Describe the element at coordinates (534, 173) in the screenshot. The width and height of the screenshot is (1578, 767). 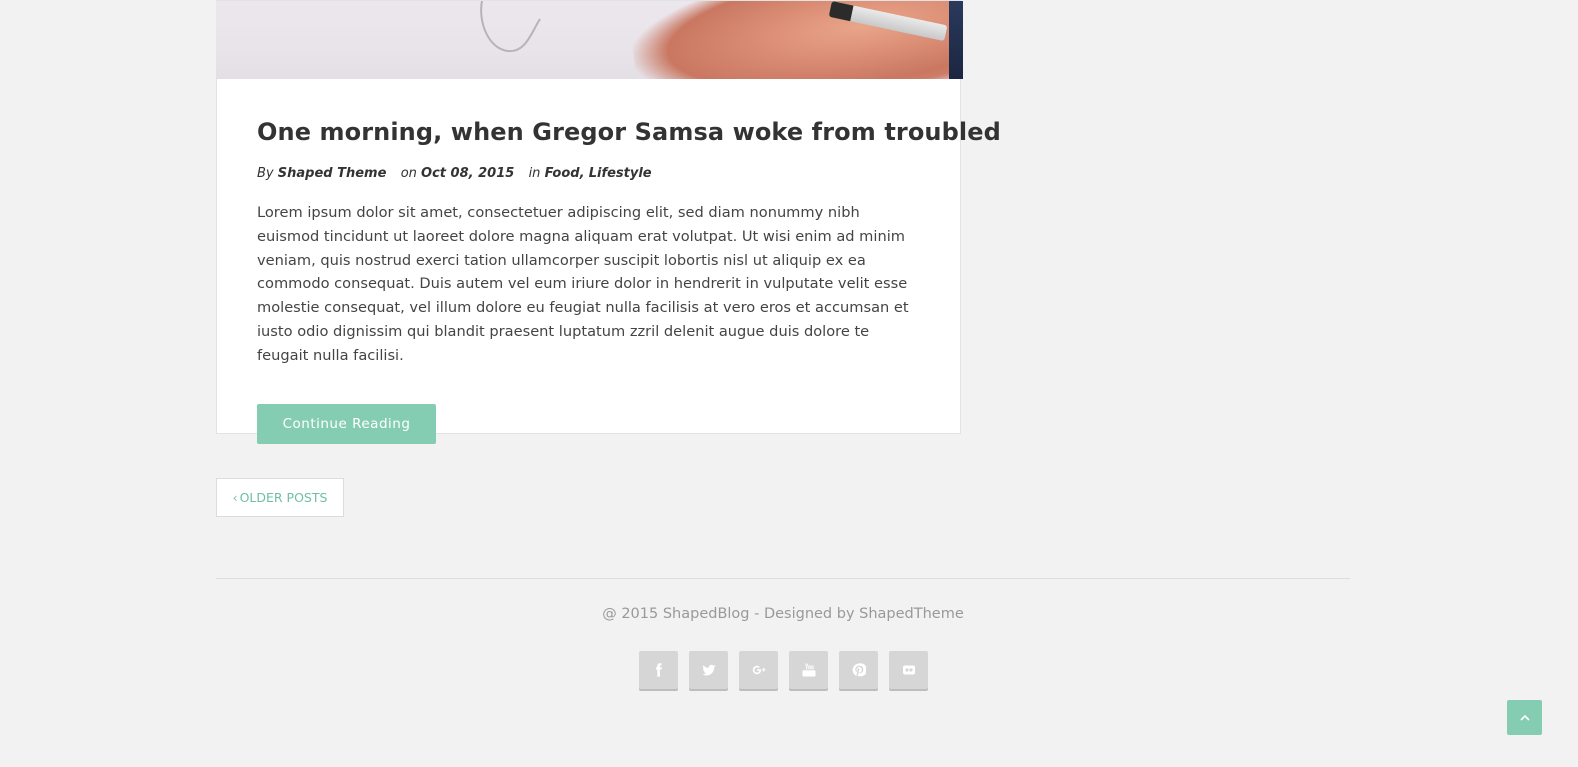
I see `in-label: in` at that location.